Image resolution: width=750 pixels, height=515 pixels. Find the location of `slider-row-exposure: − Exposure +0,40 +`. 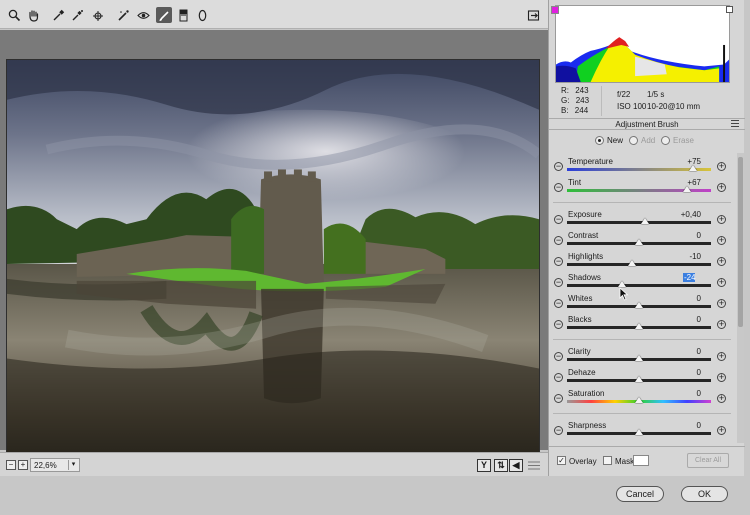

slider-row-exposure: − Exposure +0,40 + is located at coordinates (642, 219).